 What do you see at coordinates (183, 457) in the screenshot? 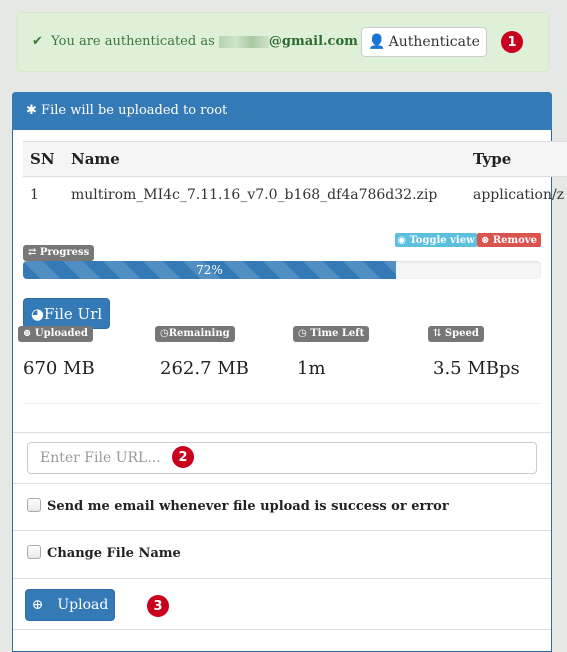
I see `step-badge-2: 2` at bounding box center [183, 457].